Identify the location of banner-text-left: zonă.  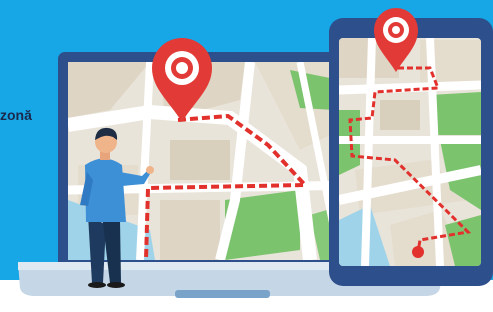
(16, 115).